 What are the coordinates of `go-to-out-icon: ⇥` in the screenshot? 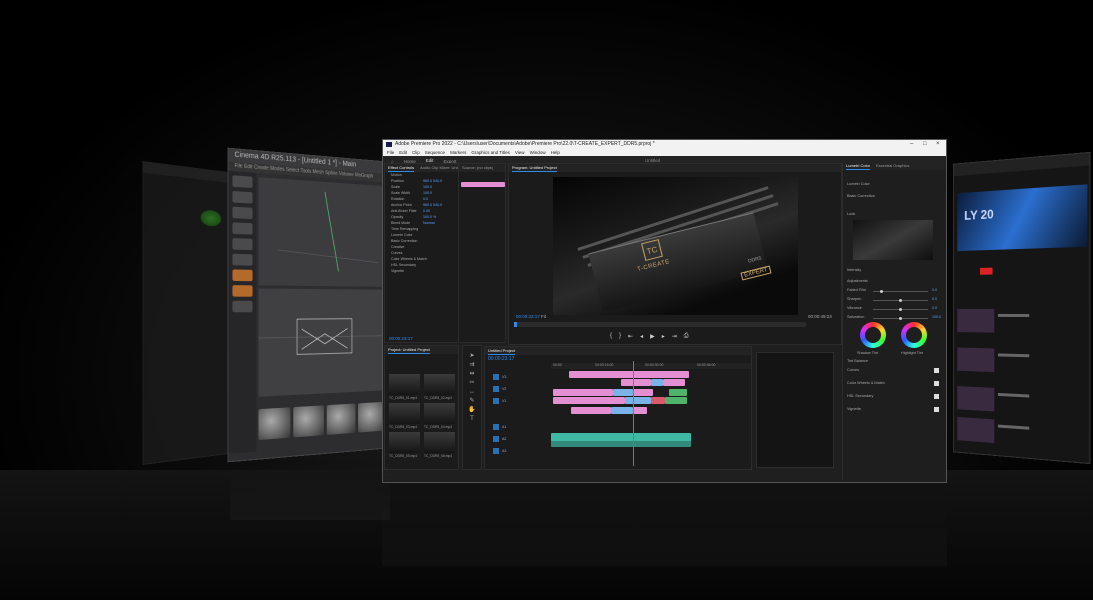 It's located at (674, 336).